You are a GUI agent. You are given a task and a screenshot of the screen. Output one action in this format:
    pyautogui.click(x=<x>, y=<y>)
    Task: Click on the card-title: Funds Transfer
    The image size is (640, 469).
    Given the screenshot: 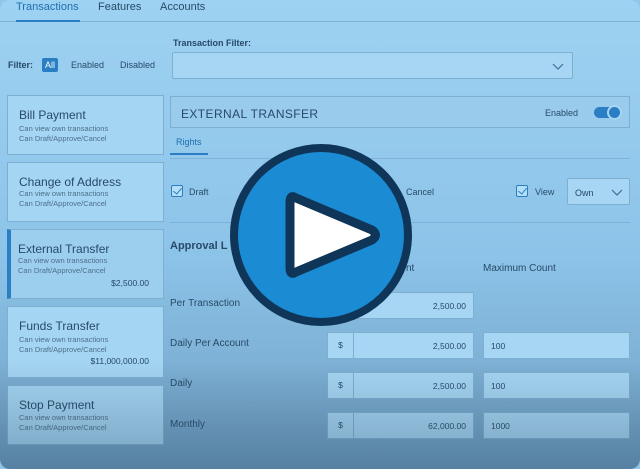 What is the action you would take?
    pyautogui.click(x=59, y=326)
    